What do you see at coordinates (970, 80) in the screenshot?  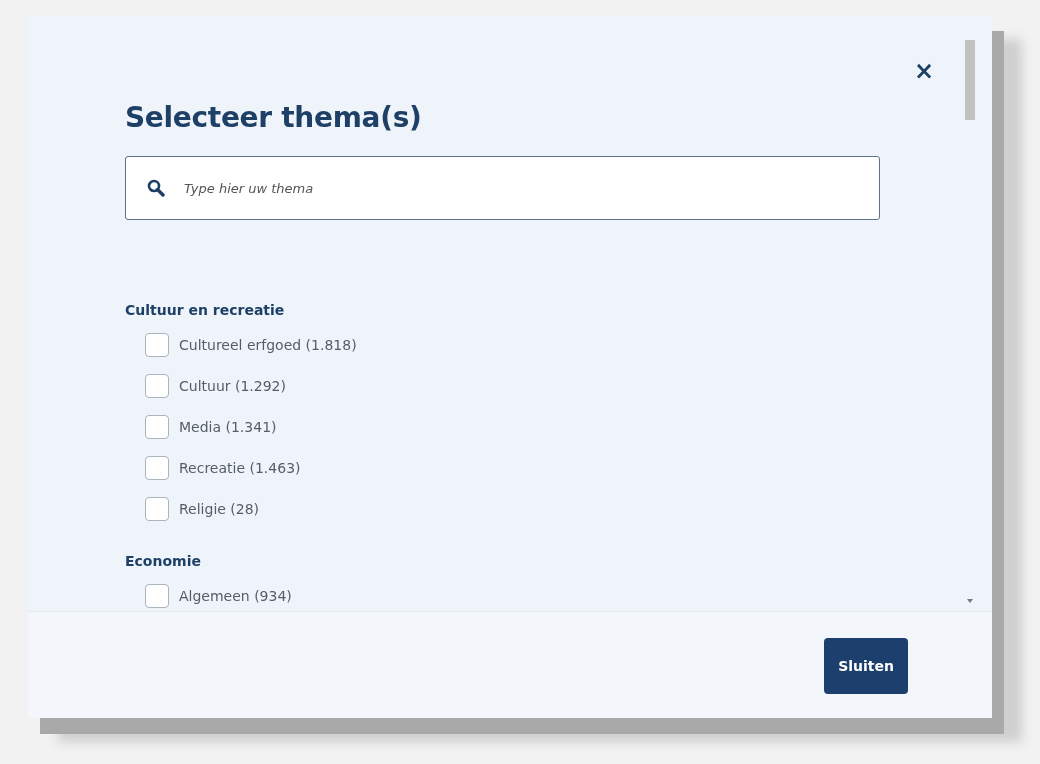 I see `scrollbar-thumb` at bounding box center [970, 80].